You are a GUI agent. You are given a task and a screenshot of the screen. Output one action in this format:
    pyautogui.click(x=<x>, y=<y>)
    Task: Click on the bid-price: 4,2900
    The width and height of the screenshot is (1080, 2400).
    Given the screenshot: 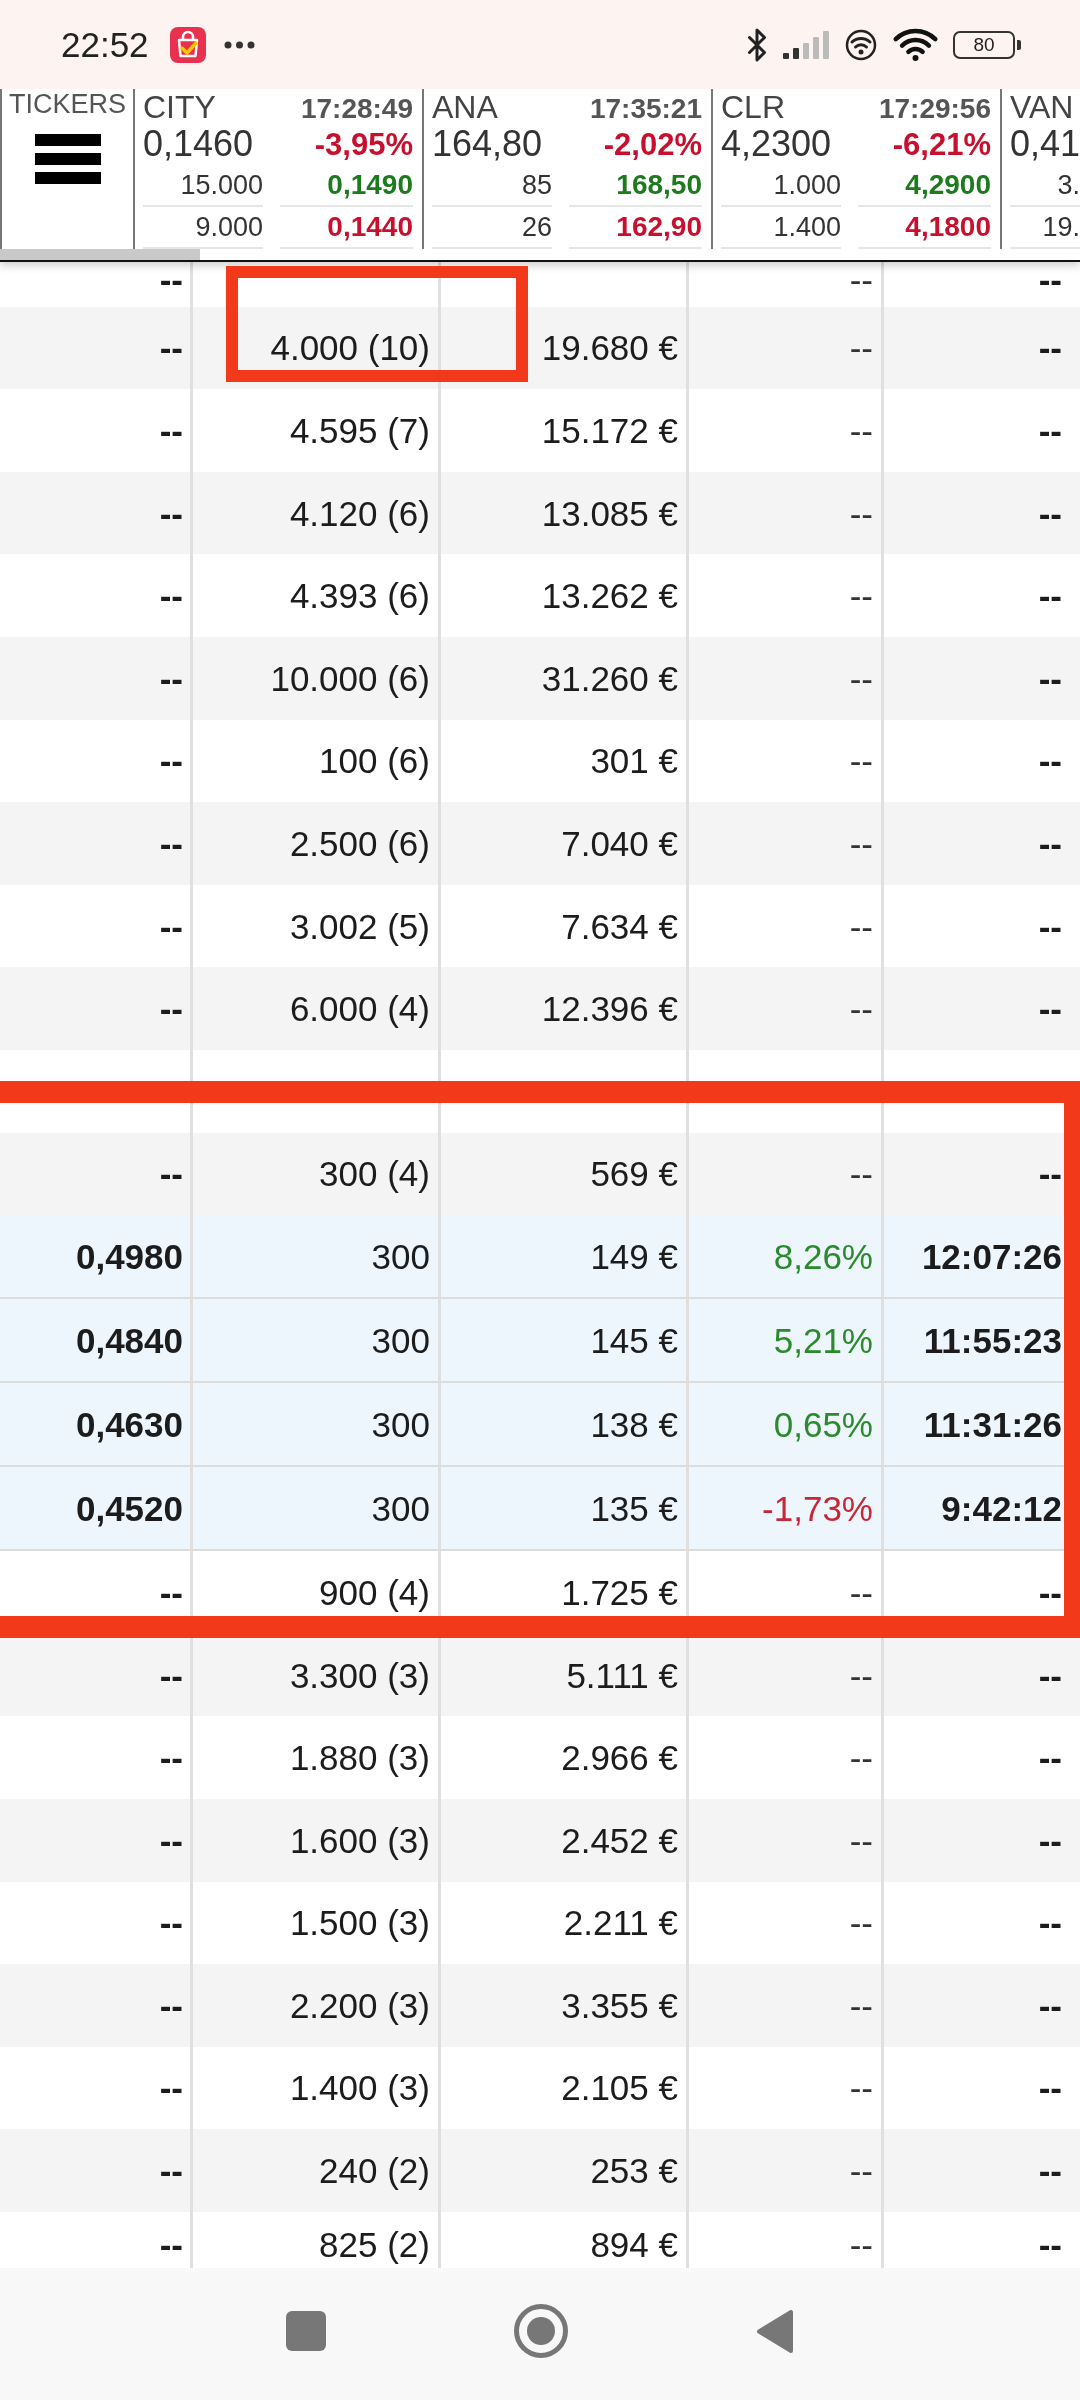 What is the action you would take?
    pyautogui.click(x=924, y=186)
    